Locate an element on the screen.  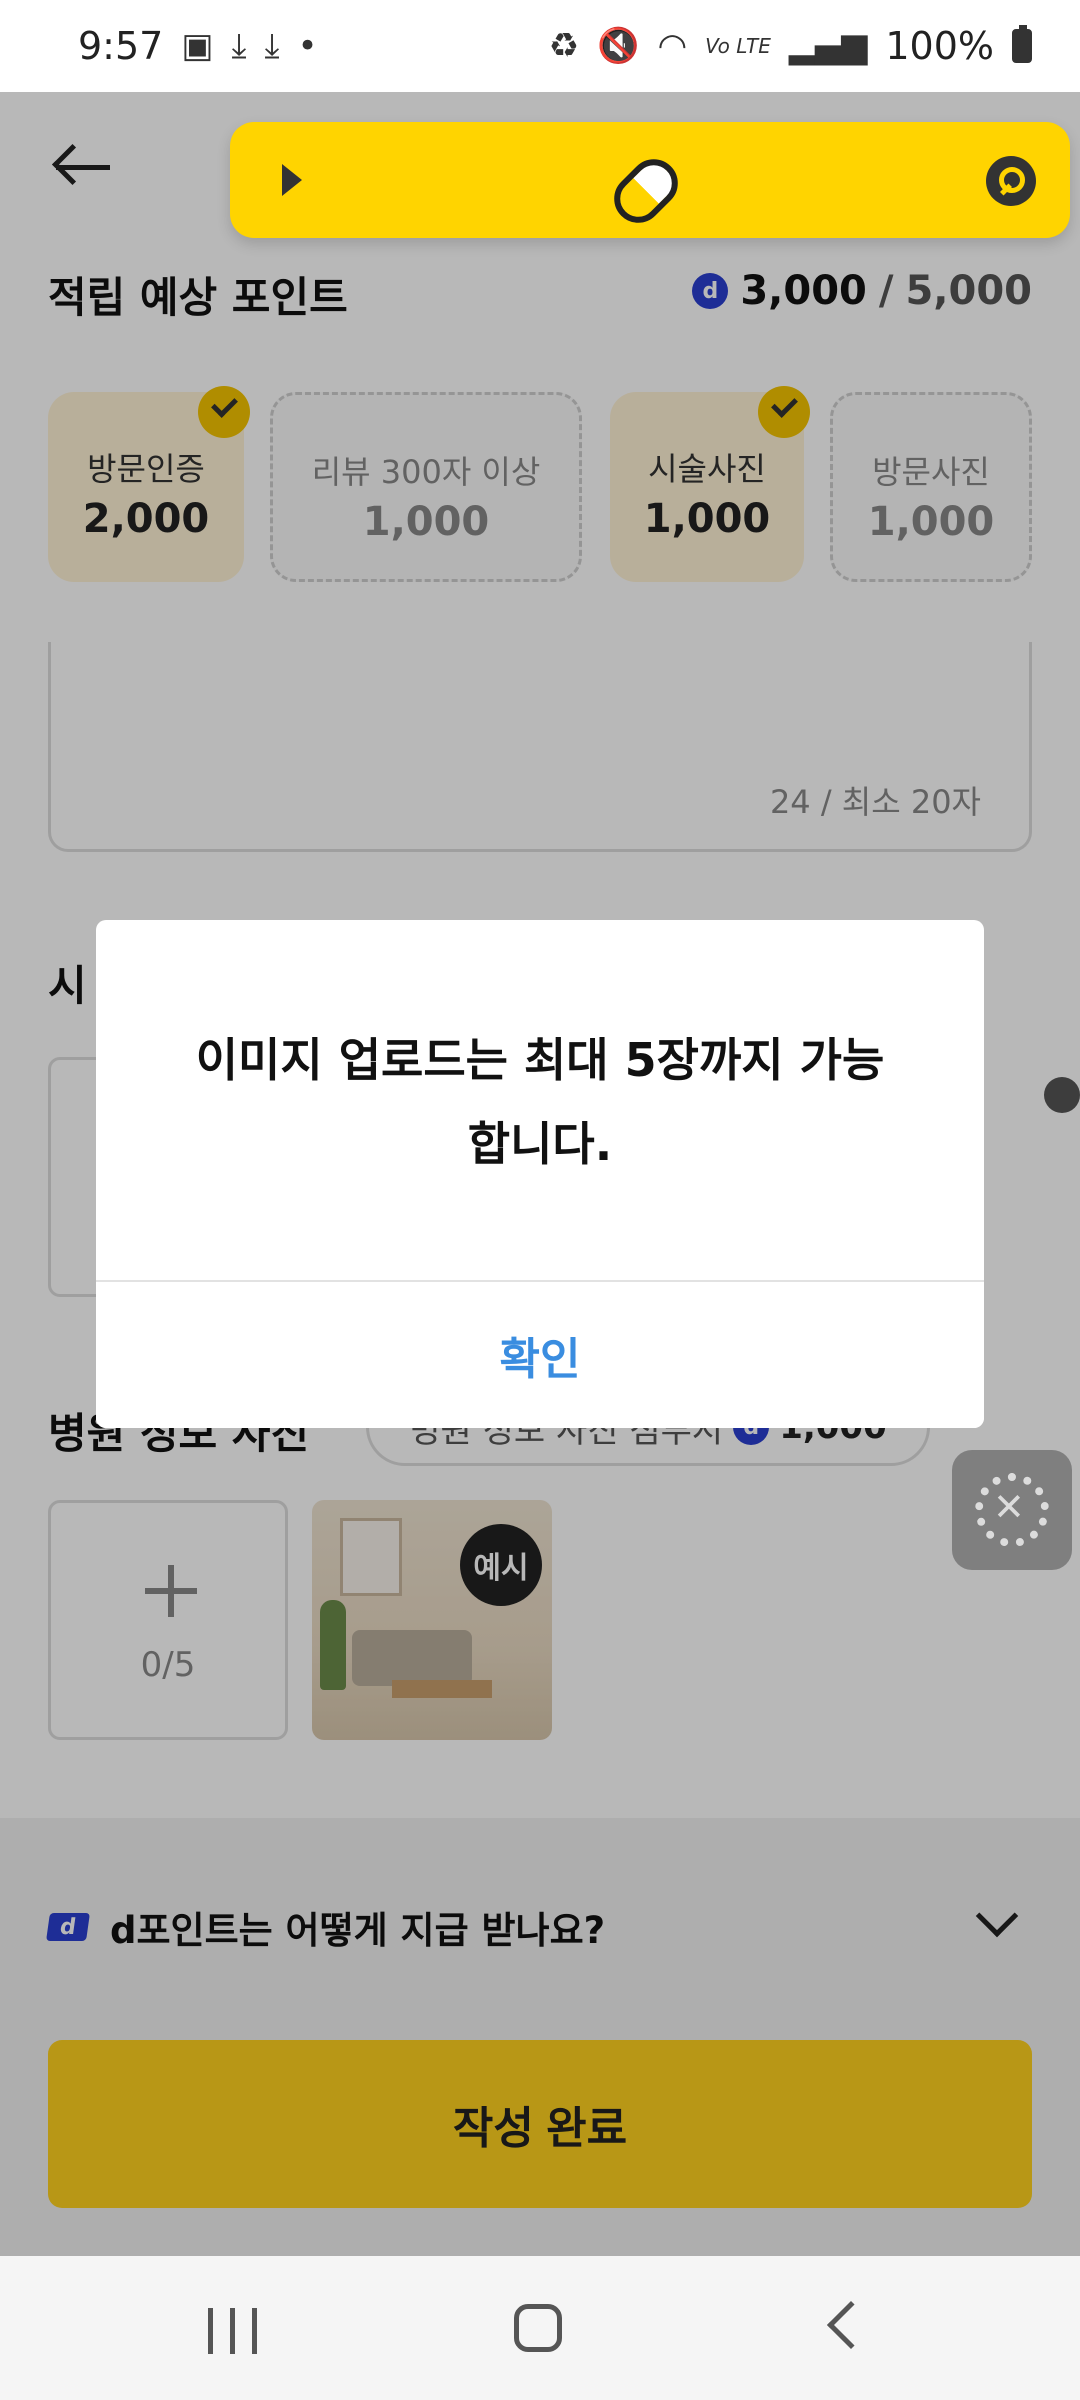
status-bar-right: ♻ 🔇 ◠ Vo LTE ▂▄▆ 100% is located at coordinates (790, 46).